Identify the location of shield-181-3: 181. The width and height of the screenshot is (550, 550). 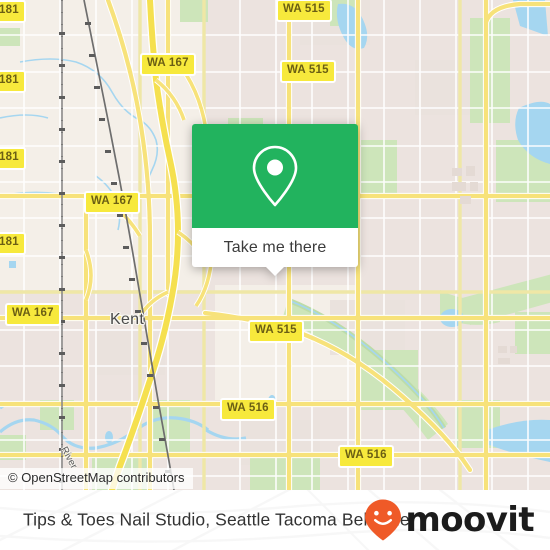
(13, 158).